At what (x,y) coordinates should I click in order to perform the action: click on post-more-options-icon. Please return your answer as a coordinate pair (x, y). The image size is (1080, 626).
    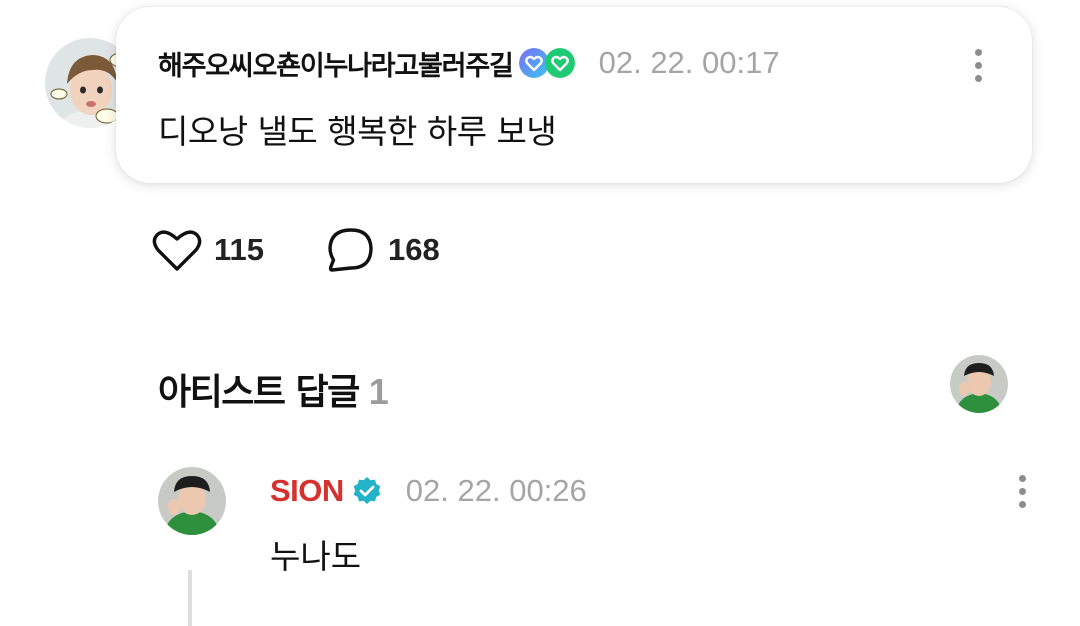
    Looking at the image, I should click on (978, 65).